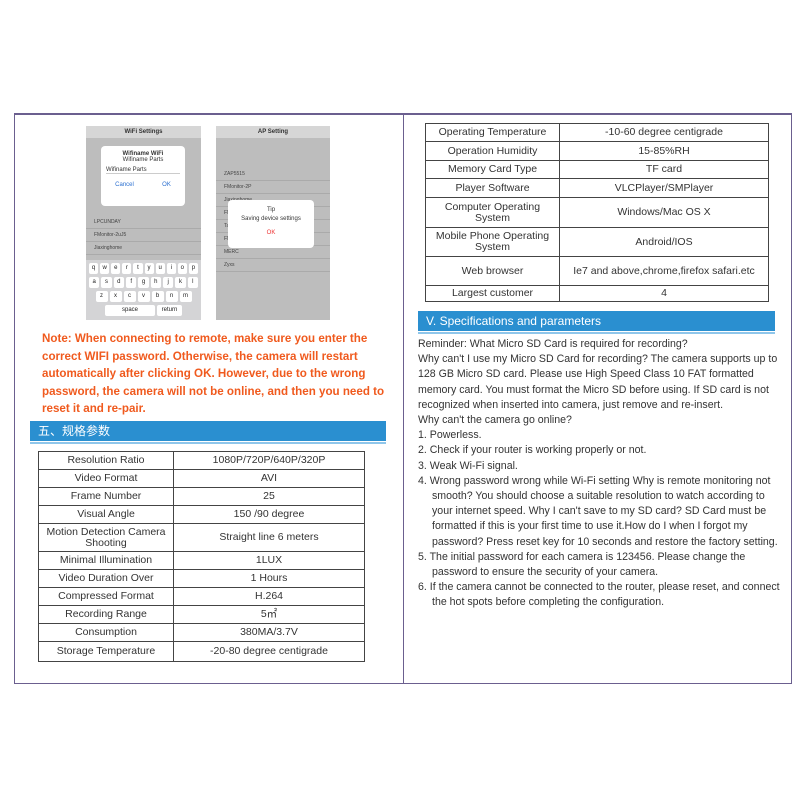  Describe the element at coordinates (106, 596) in the screenshot. I see `spec-label: Compressed Format` at that location.